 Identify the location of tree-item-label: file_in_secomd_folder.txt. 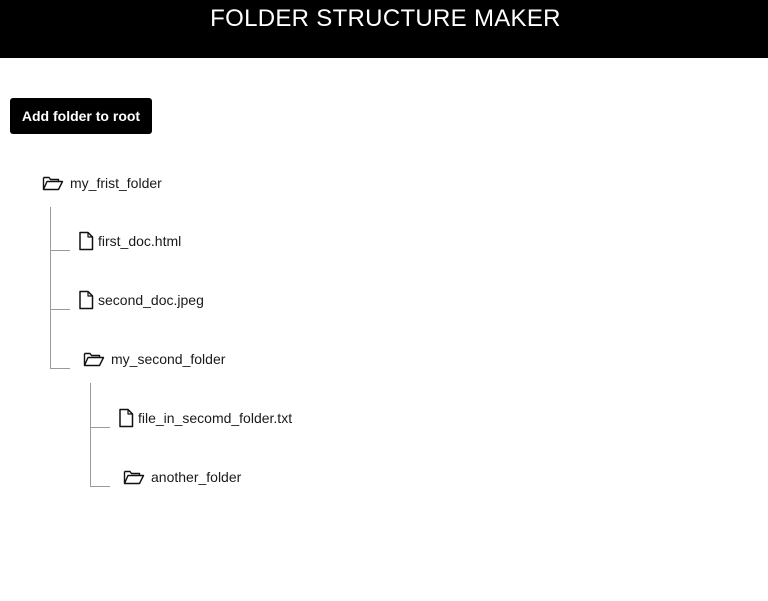
(215, 418).